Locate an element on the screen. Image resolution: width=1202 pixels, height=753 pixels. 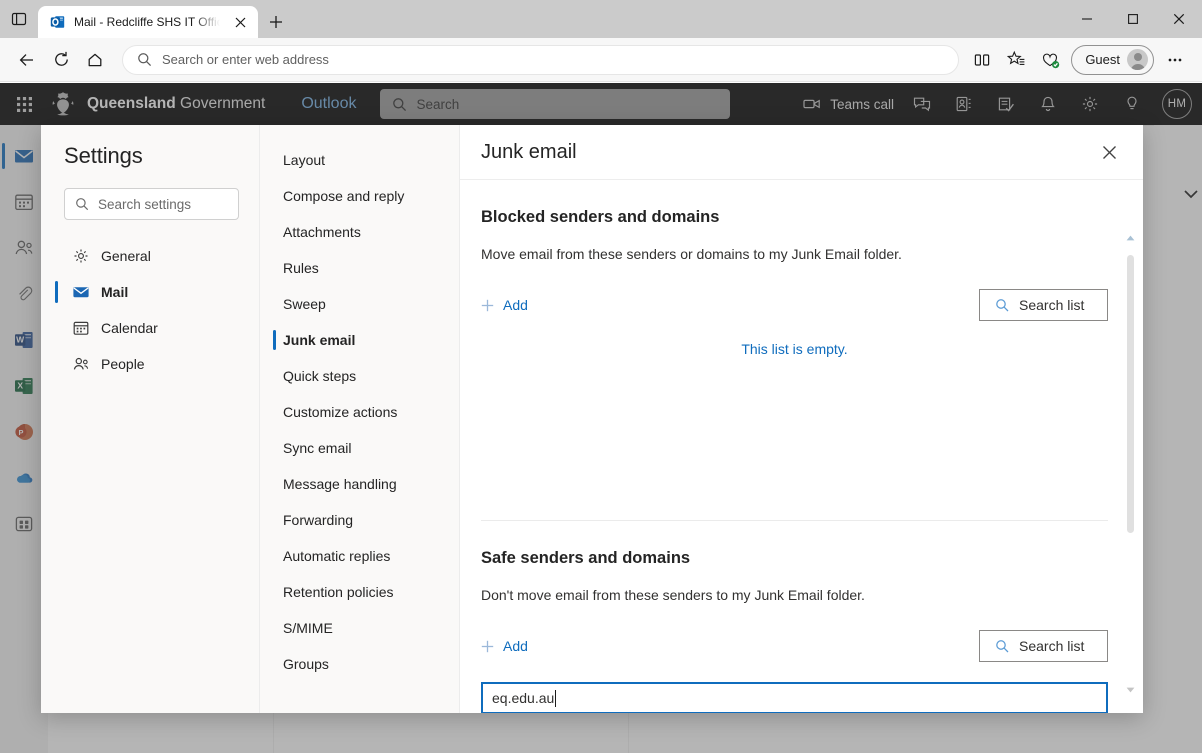
reload-icon is located at coordinates (61, 60).